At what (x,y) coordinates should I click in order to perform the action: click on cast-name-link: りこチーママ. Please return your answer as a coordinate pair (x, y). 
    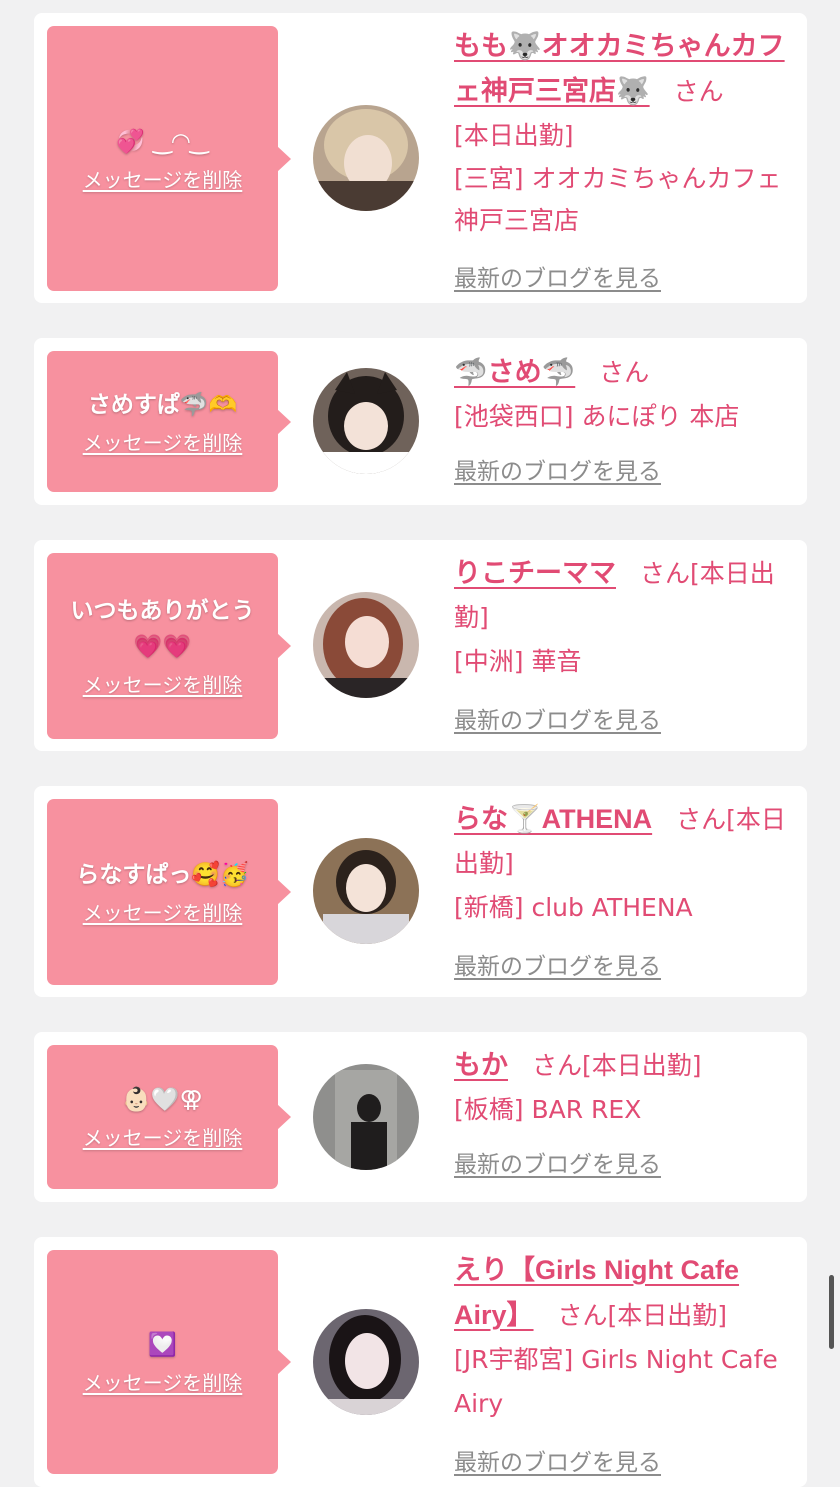
    Looking at the image, I should click on (535, 573).